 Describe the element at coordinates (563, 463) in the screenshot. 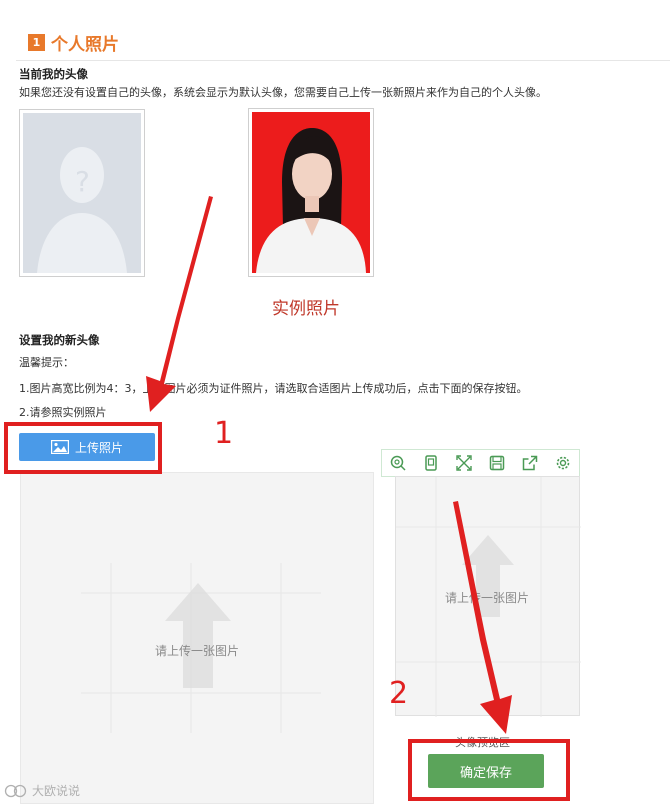

I see `settings-icon` at that location.